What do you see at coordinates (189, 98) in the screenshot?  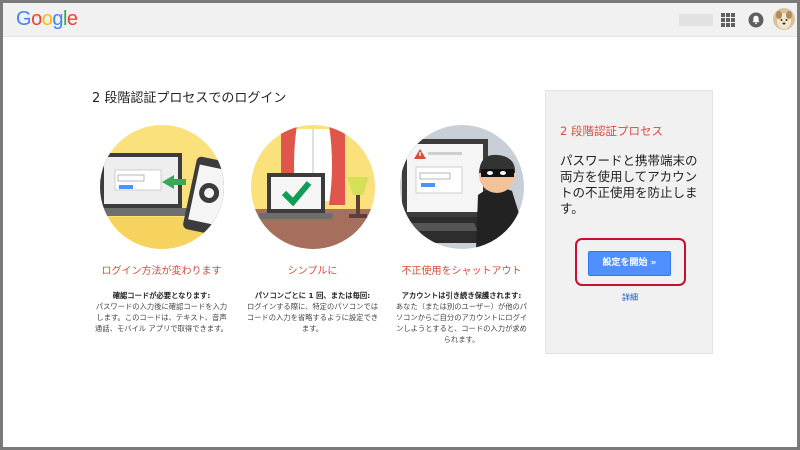 I see `page-title: 2 段階認証プロセスでのログイン` at bounding box center [189, 98].